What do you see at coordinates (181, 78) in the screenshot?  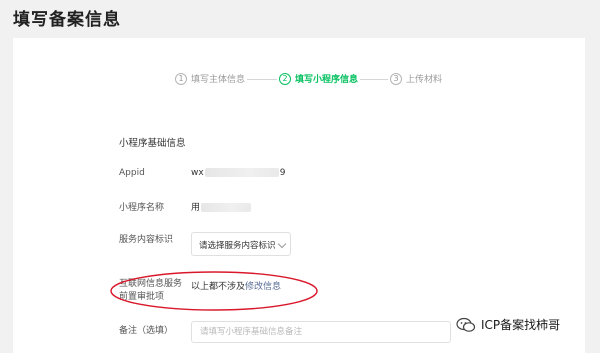 I see `step-1-number: 1` at bounding box center [181, 78].